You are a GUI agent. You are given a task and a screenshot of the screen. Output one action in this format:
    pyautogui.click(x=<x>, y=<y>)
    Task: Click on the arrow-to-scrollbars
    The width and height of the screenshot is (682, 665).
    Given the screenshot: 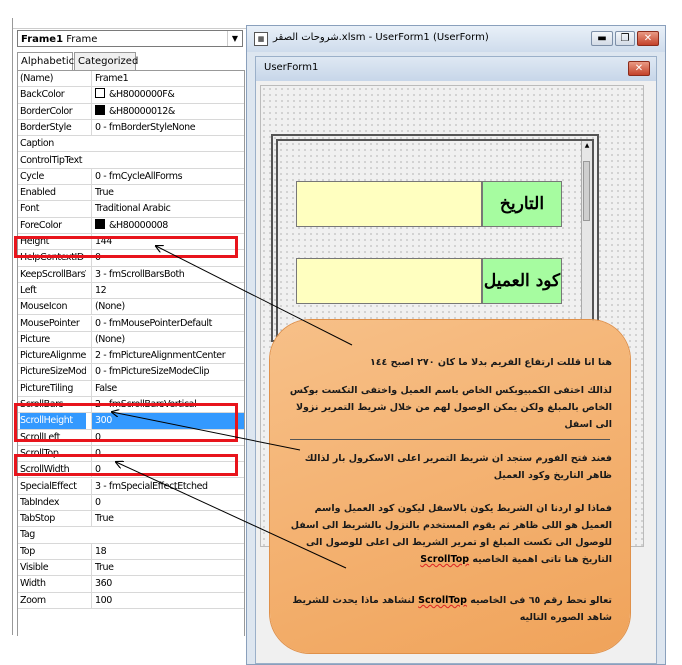 What is the action you would take?
    pyautogui.click(x=206, y=431)
    